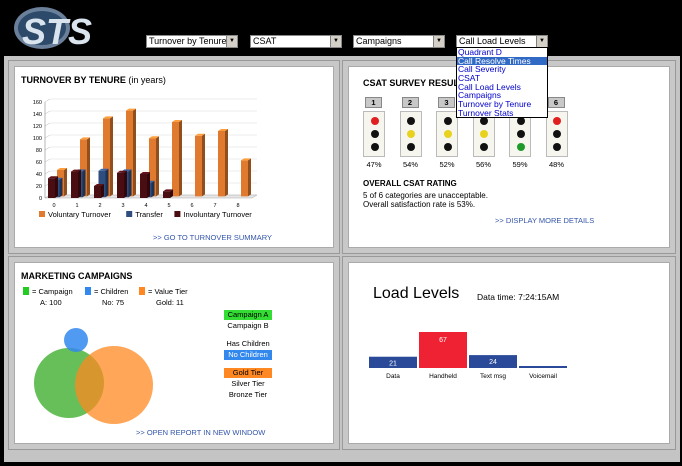 Image resolution: width=682 pixels, height=466 pixels. What do you see at coordinates (237, 206) in the screenshot?
I see `x-tick-label: 8` at bounding box center [237, 206].